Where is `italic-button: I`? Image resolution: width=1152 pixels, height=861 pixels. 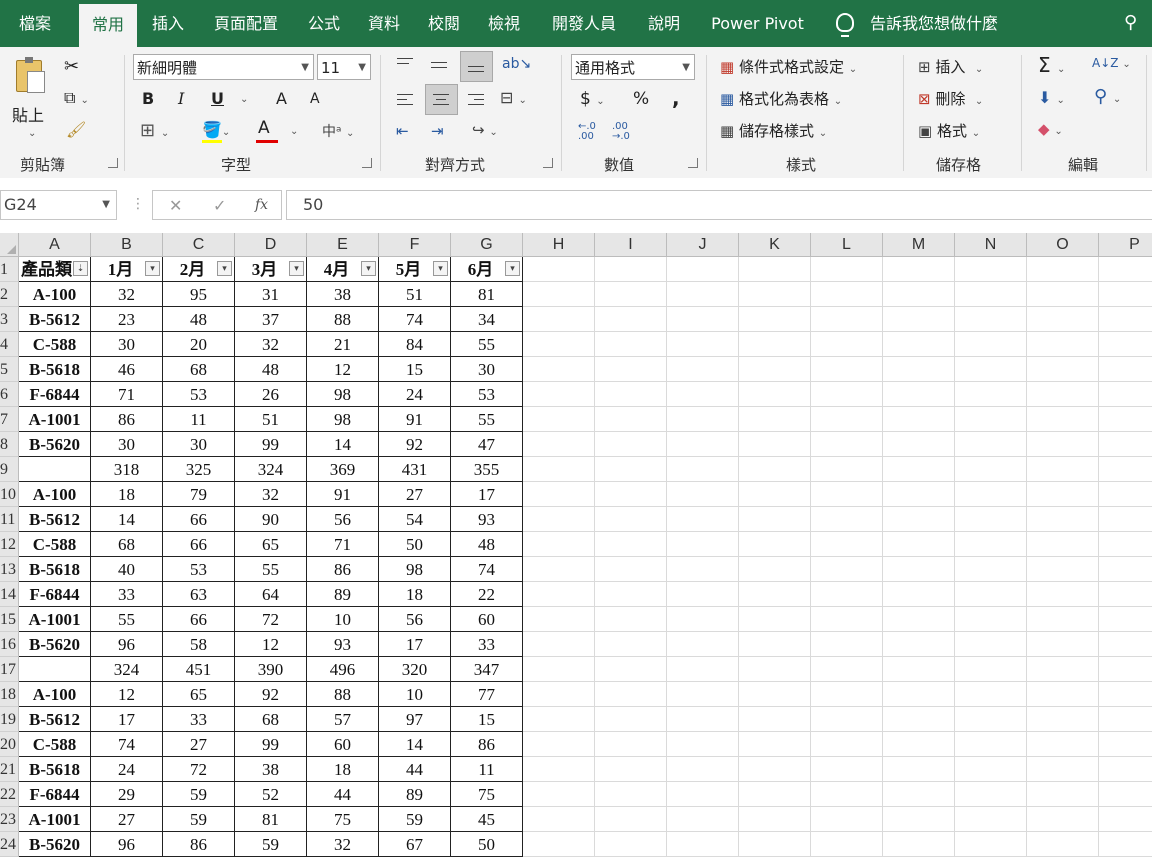 italic-button: I is located at coordinates (181, 98).